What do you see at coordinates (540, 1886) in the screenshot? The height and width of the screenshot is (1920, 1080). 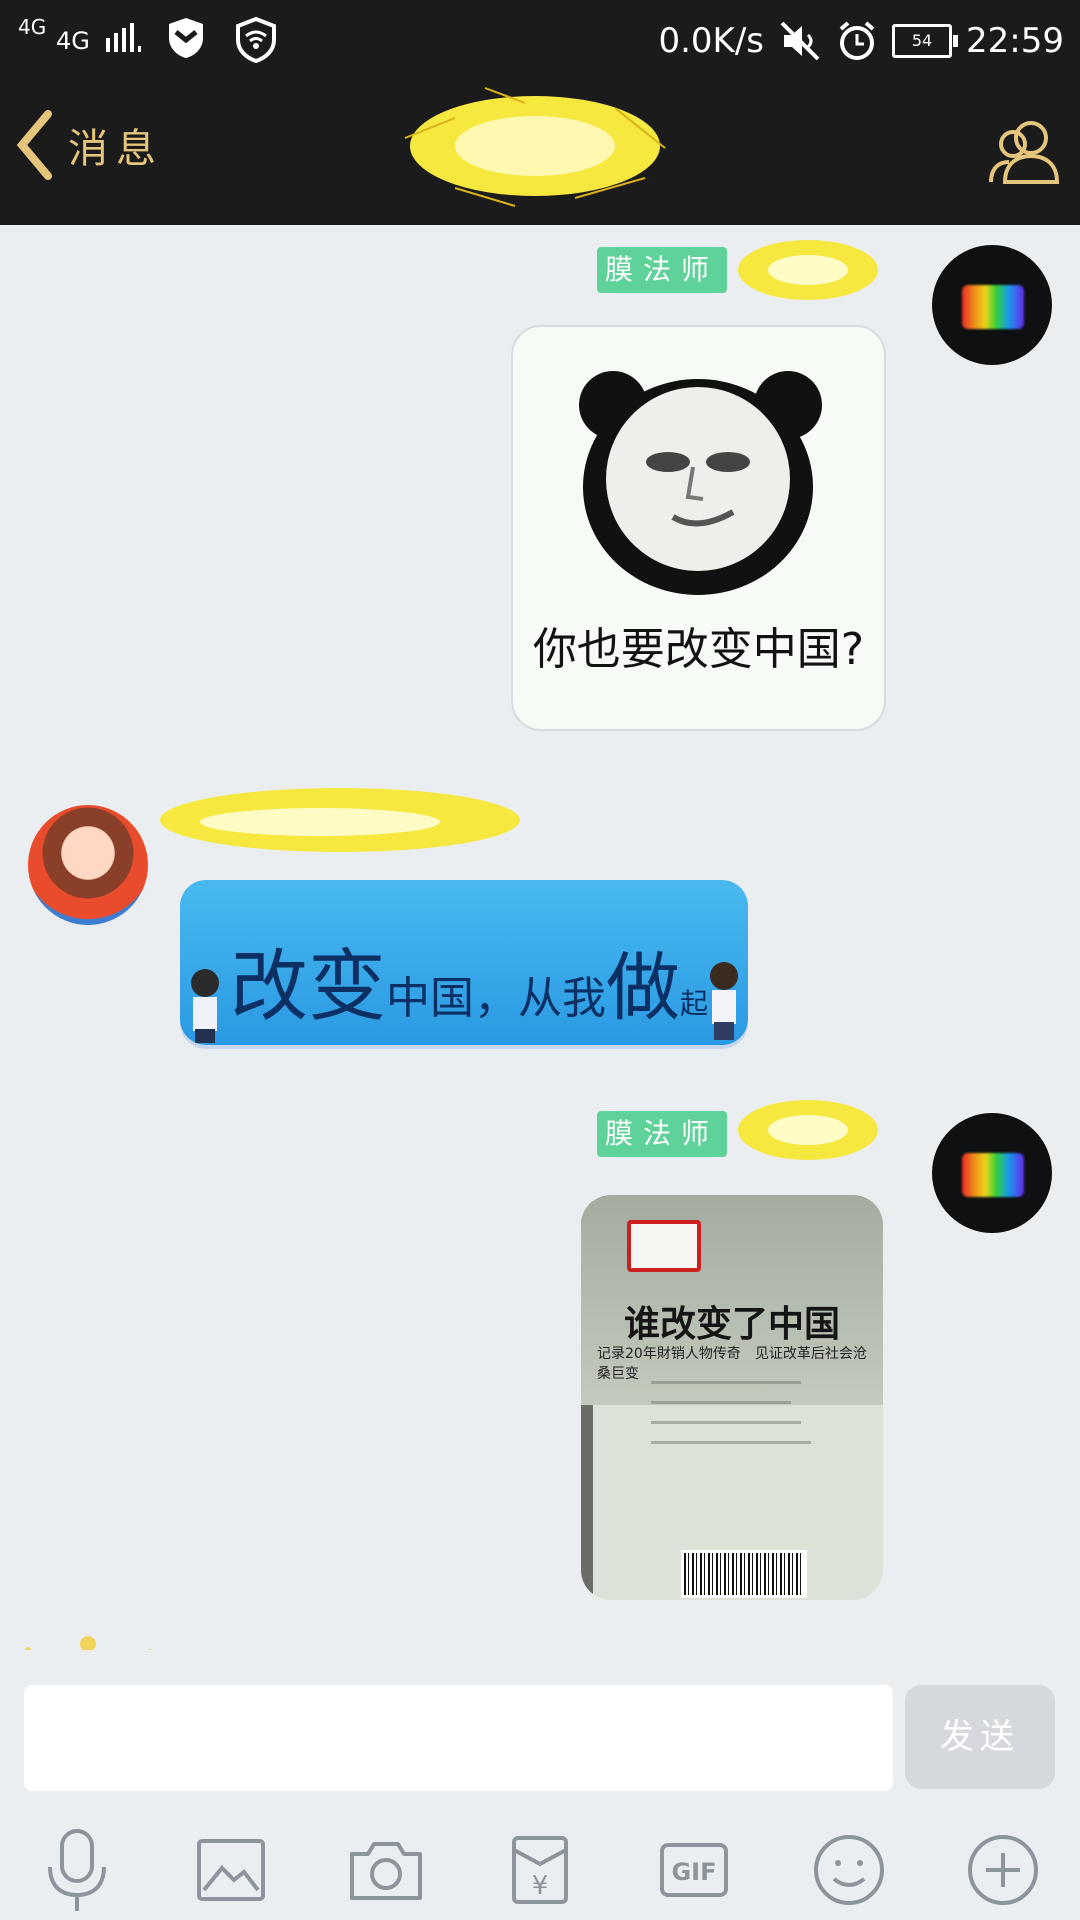 I see `red-packet-symbol: ¥` at bounding box center [540, 1886].